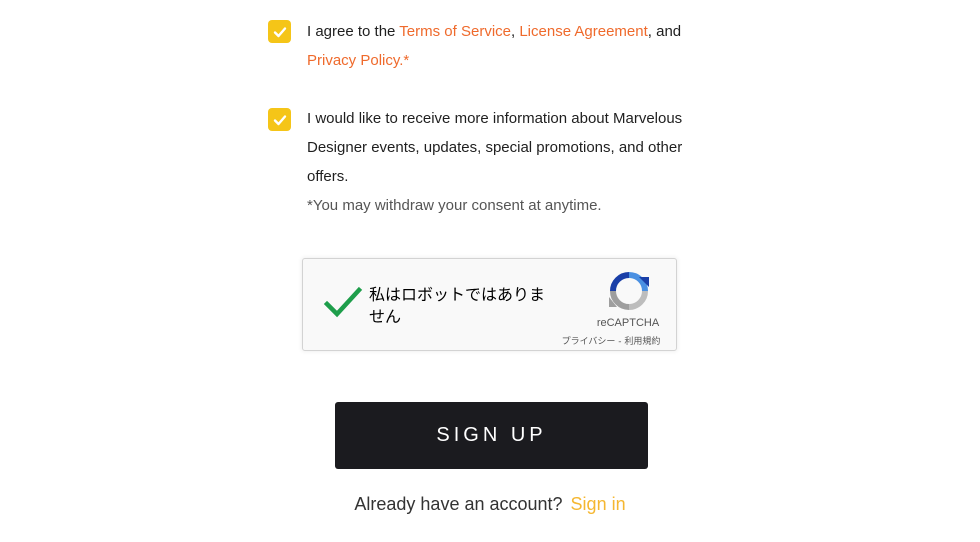 The image size is (980, 542). I want to click on recaptcha-privacy-link: プライバシー, so click(589, 342).